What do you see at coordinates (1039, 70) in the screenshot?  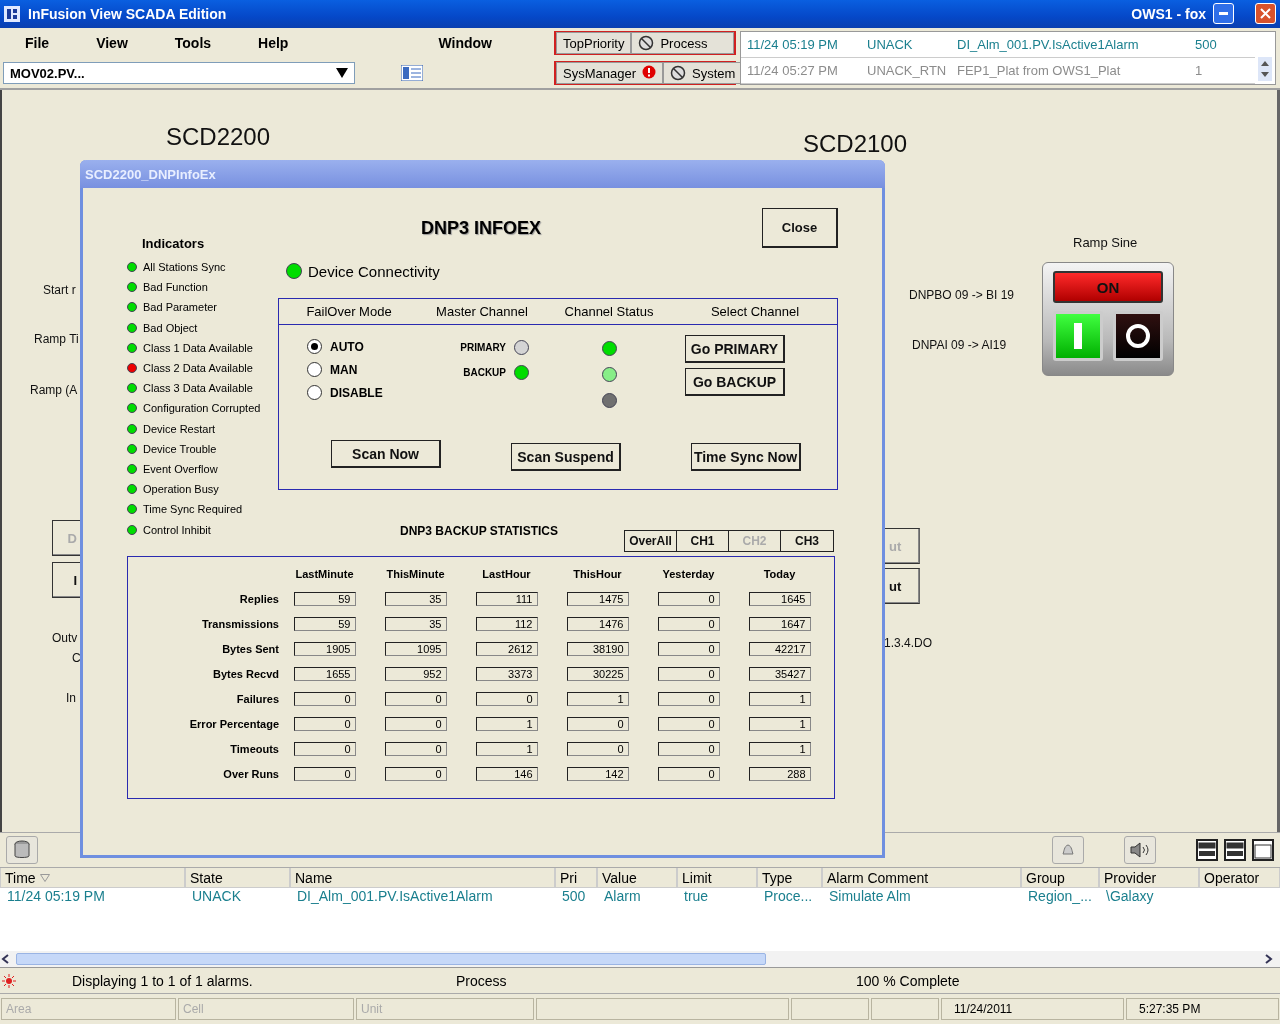 I see `alarm-name: FEP1_Plat from OWS1_Plat` at bounding box center [1039, 70].